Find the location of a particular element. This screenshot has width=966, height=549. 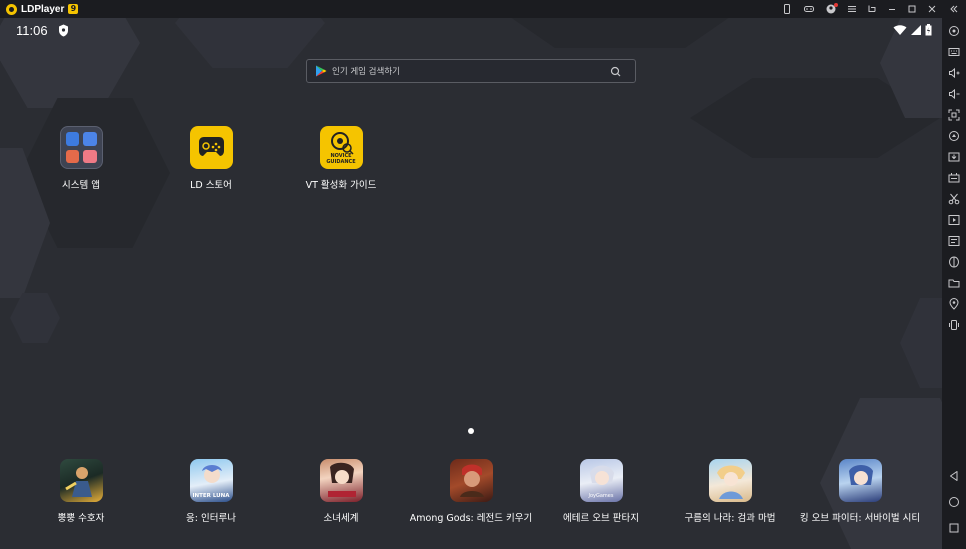

title-controls is located at coordinates (871, 9).